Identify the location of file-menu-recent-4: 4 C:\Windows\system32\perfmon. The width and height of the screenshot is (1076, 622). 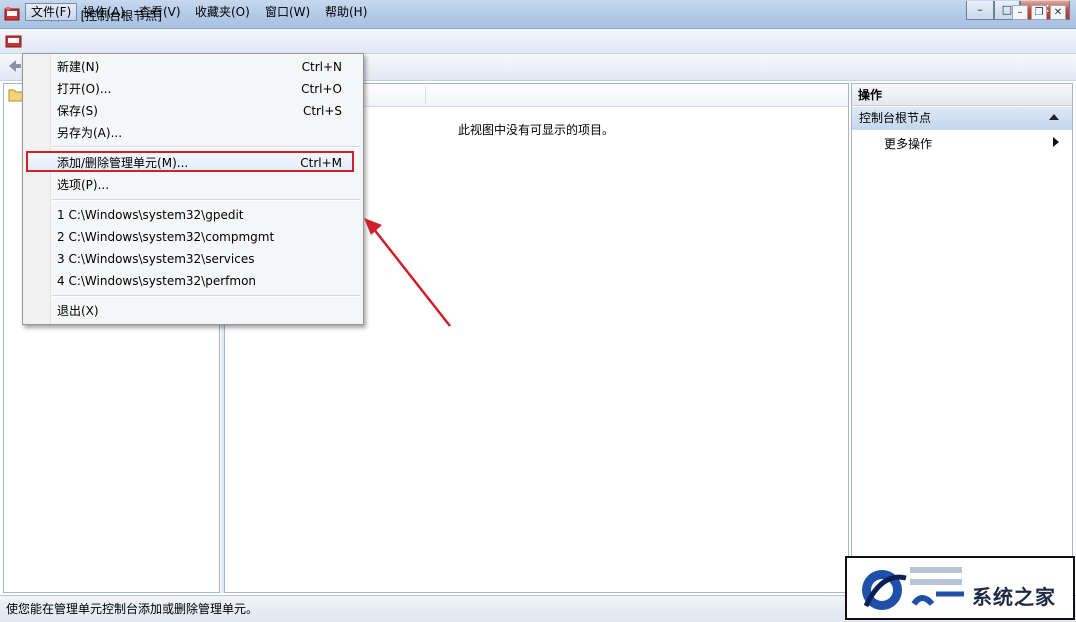
(156, 281).